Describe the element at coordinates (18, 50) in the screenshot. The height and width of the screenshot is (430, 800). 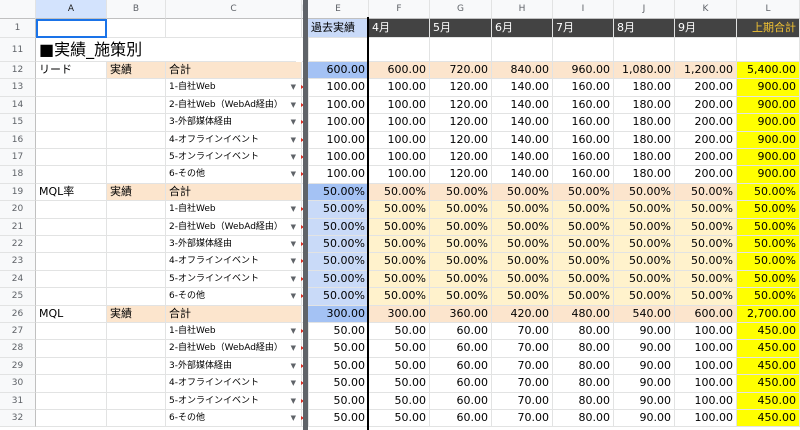
I see `row-header: 11` at that location.